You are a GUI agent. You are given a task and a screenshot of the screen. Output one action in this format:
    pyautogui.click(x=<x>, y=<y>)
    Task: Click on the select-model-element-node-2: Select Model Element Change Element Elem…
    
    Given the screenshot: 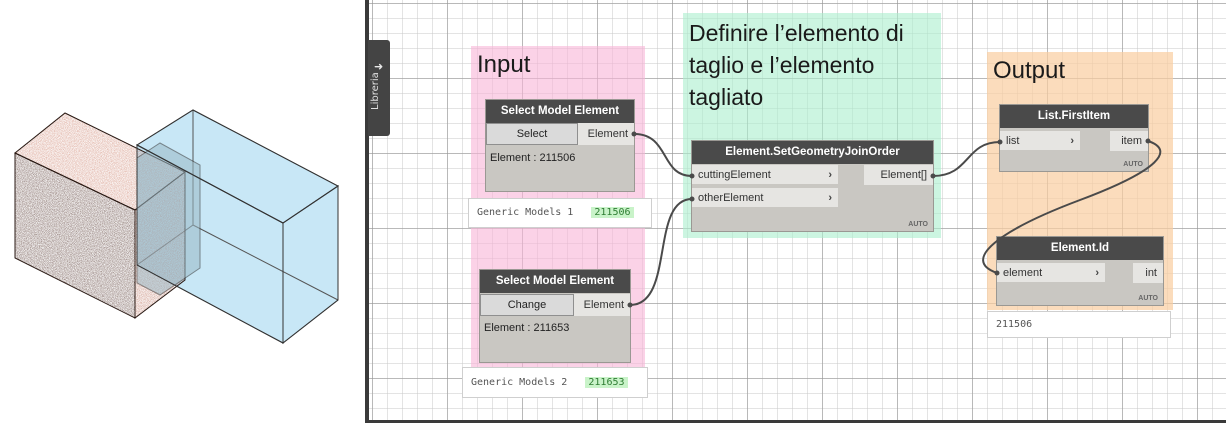 What is the action you would take?
    pyautogui.click(x=555, y=316)
    